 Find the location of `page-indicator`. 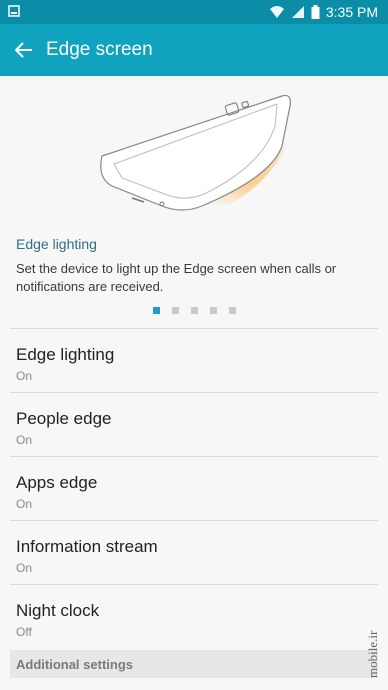

page-indicator is located at coordinates (194, 310).